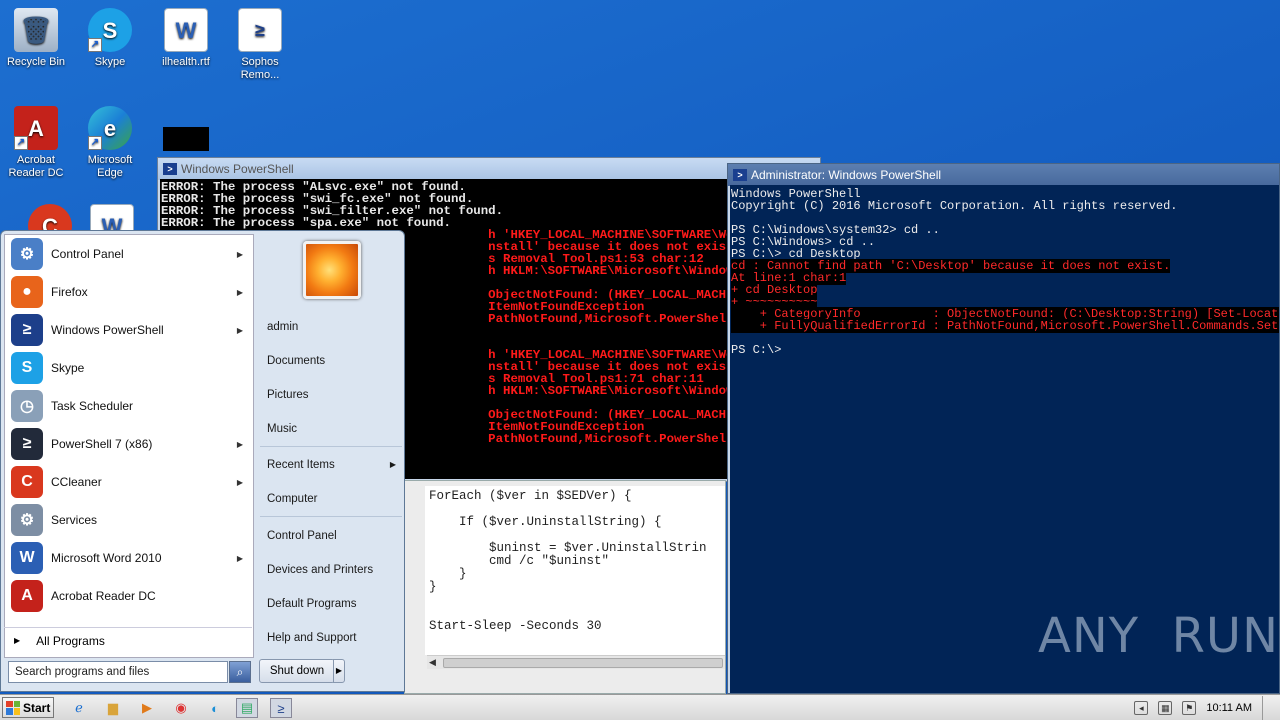 This screenshot has width=1280, height=720. Describe the element at coordinates (74, 520) in the screenshot. I see `start-menu-item-label: Services` at that location.